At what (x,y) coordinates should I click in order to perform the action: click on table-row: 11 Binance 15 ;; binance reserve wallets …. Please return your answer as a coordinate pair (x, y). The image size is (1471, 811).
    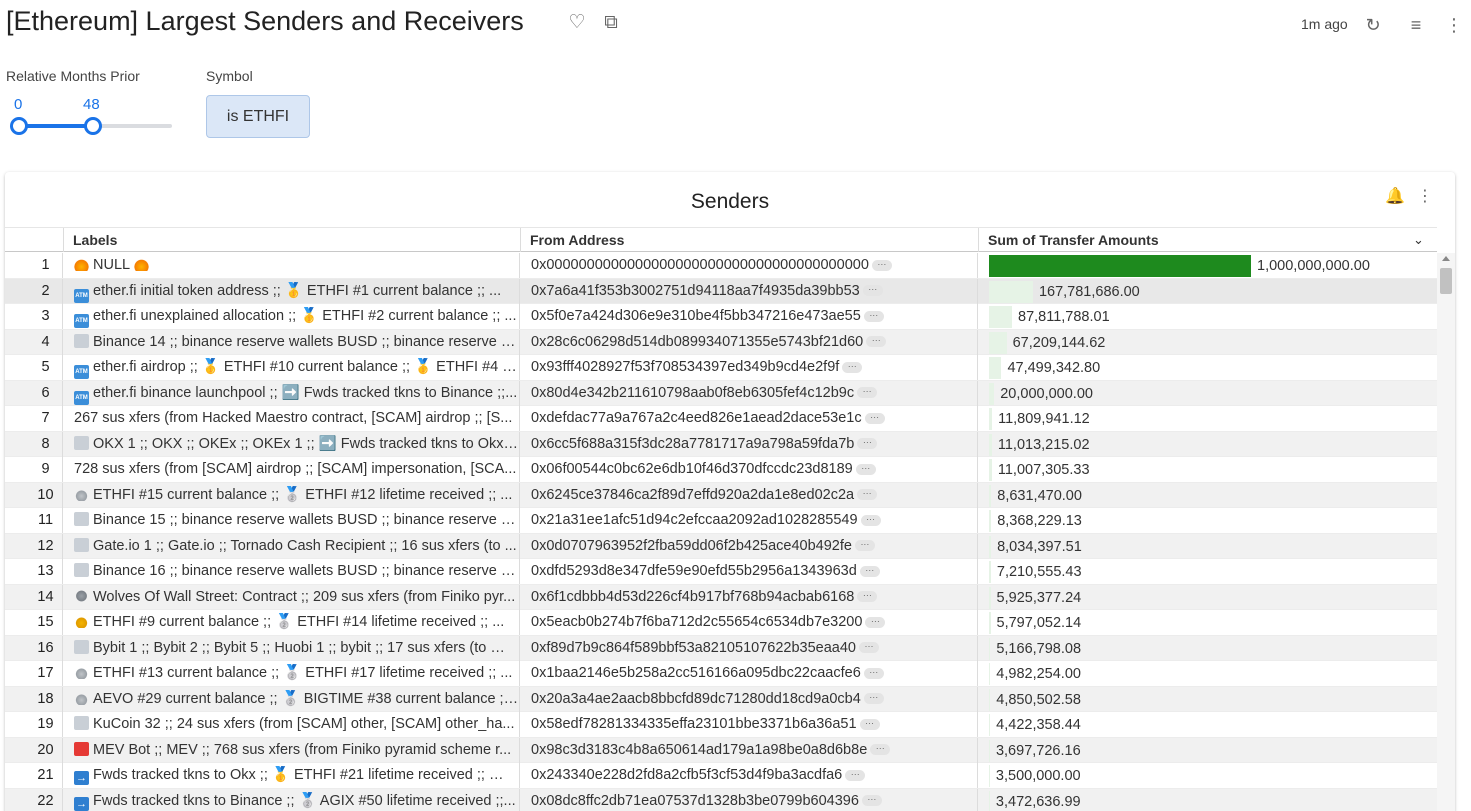
    Looking at the image, I should click on (721, 521).